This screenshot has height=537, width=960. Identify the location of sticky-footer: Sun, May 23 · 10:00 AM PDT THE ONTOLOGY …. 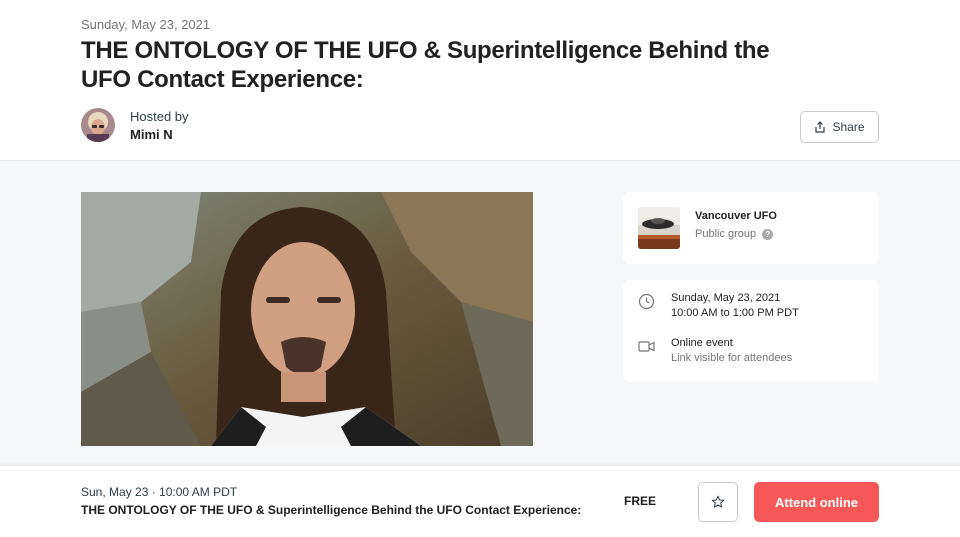
(480, 501).